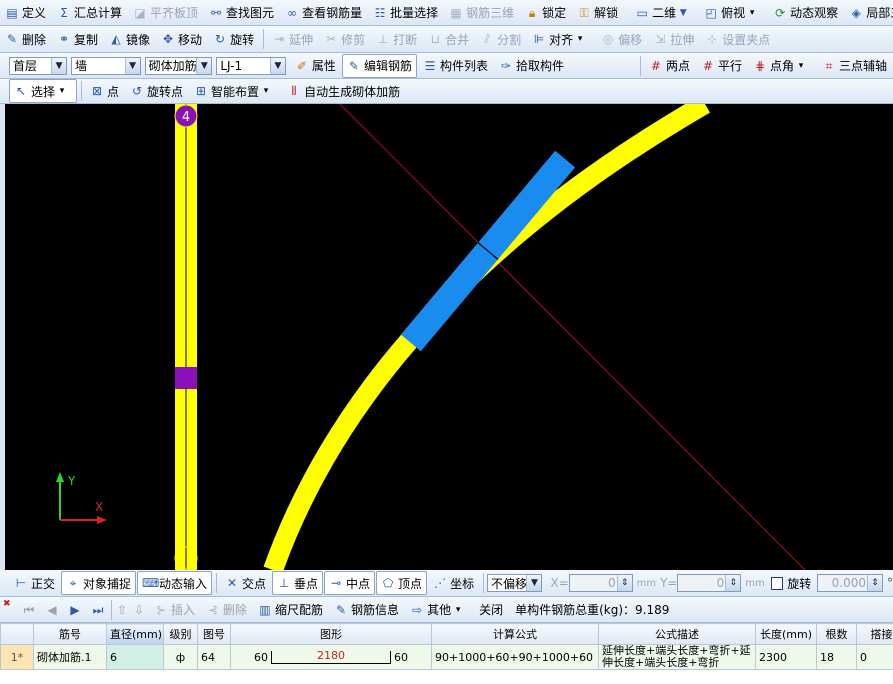 Image resolution: width=893 pixels, height=684 pixels. Describe the element at coordinates (98, 610) in the screenshot. I see `last-record-icon: ⏭` at that location.